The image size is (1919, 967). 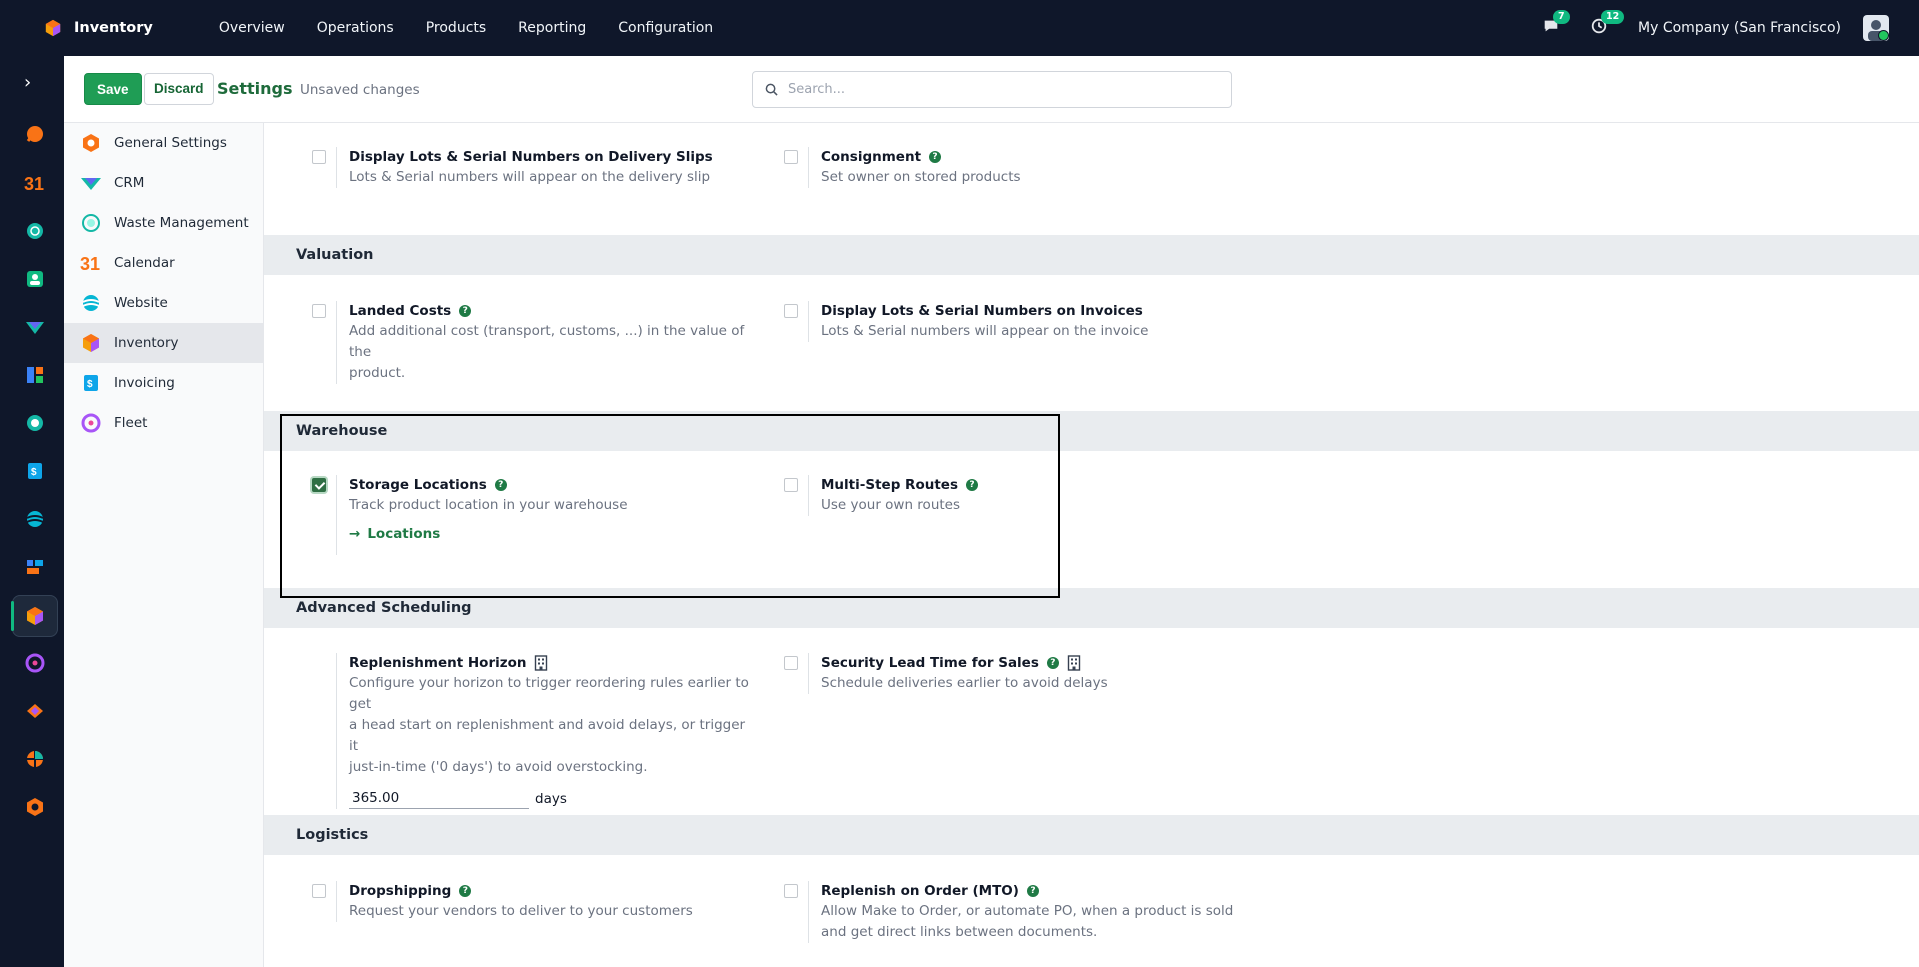 What do you see at coordinates (144, 383) in the screenshot?
I see `sidebar-item-label: Invoicing` at bounding box center [144, 383].